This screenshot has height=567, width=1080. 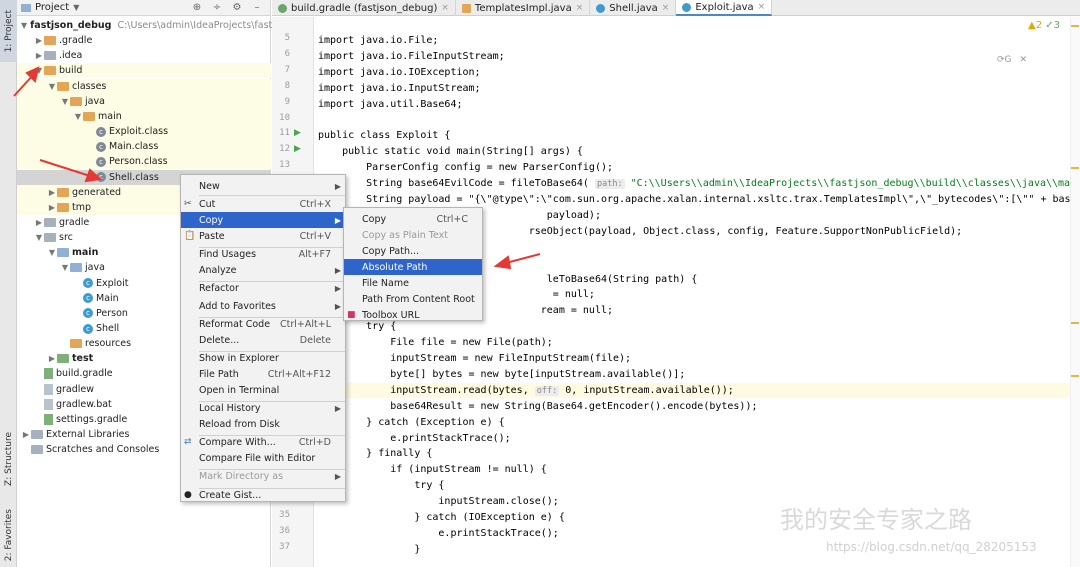 What do you see at coordinates (144, 40) in the screenshot?
I see `tree-item: ▶ .gradle` at bounding box center [144, 40].